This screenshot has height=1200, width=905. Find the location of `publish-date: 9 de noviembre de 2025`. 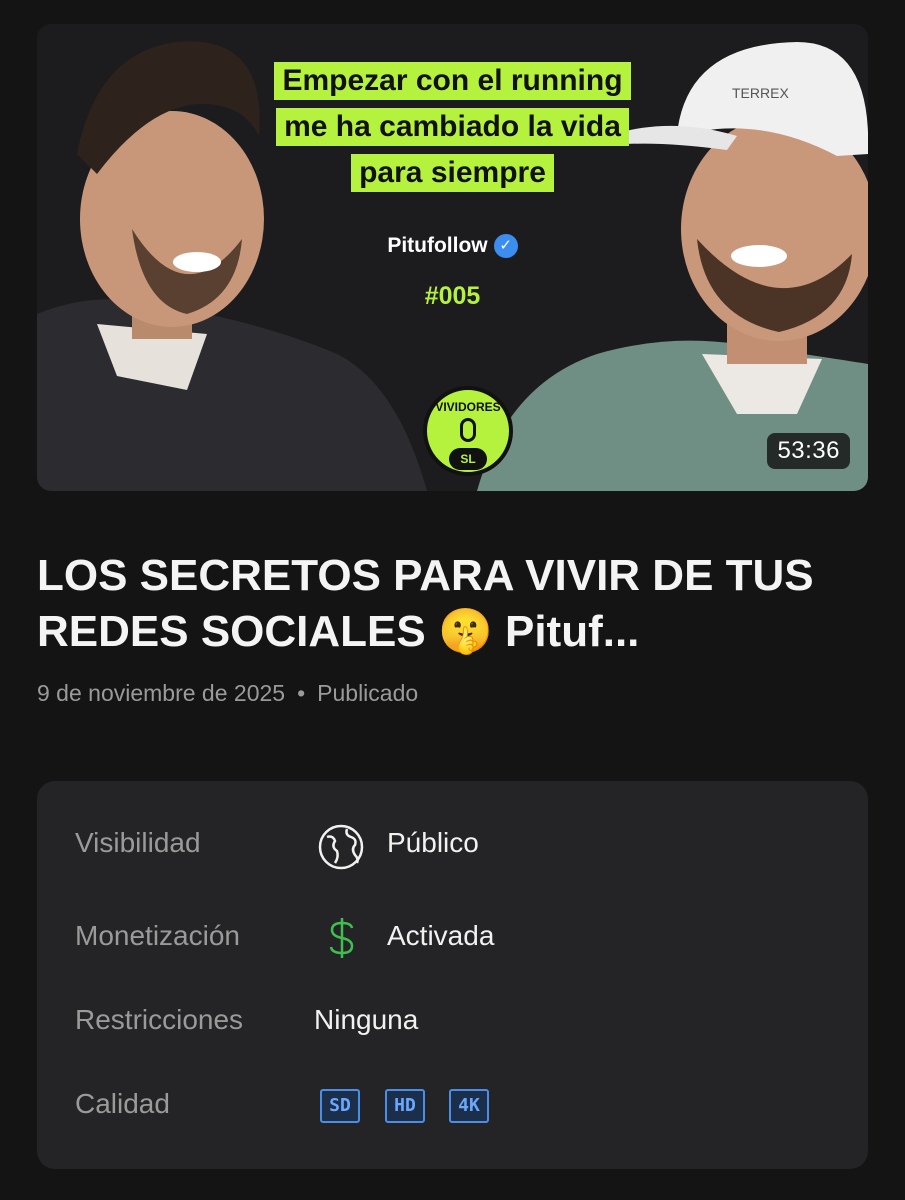

publish-date: 9 de noviembre de 2025 is located at coordinates (161, 693).